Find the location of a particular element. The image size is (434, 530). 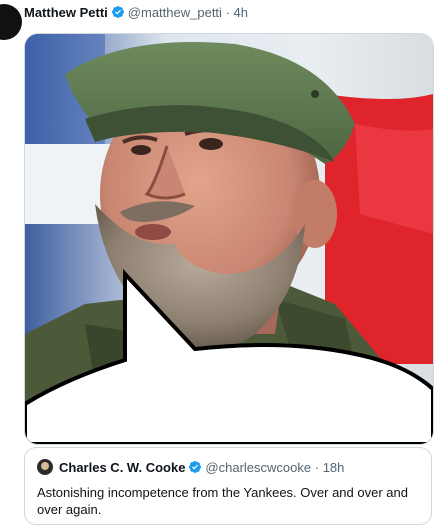

author-handle: @matthew_petti is located at coordinates (175, 12).